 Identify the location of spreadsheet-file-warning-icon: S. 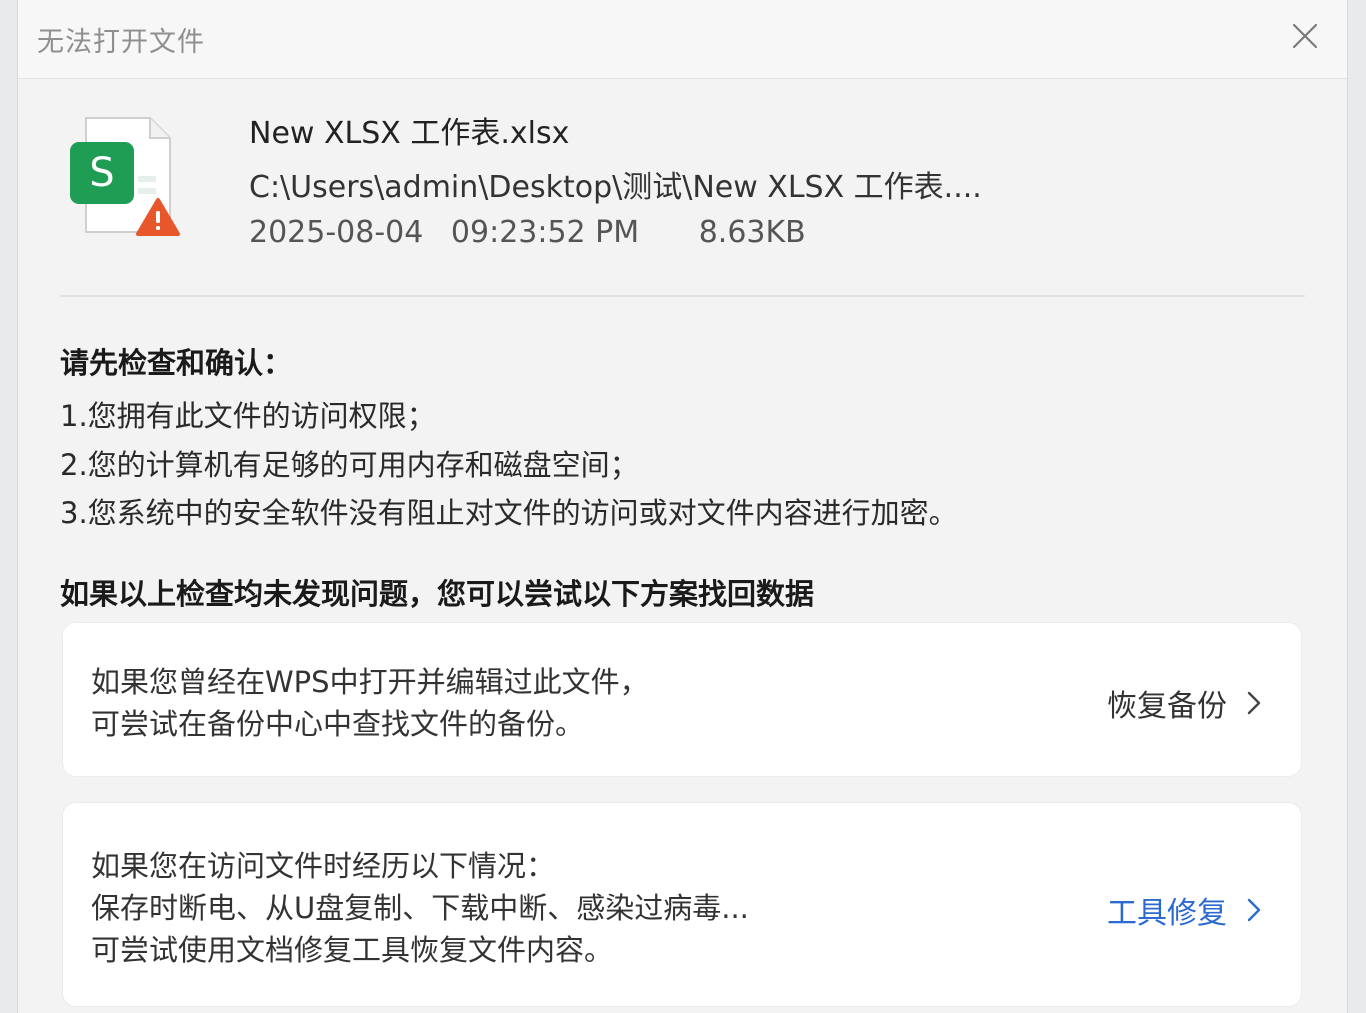
(127, 178).